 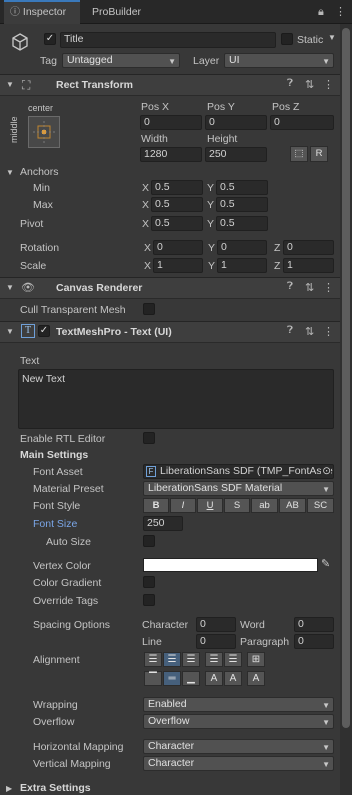 What do you see at coordinates (320, 505) in the screenshot?
I see `font-style-smallcaps-button: SC` at bounding box center [320, 505].